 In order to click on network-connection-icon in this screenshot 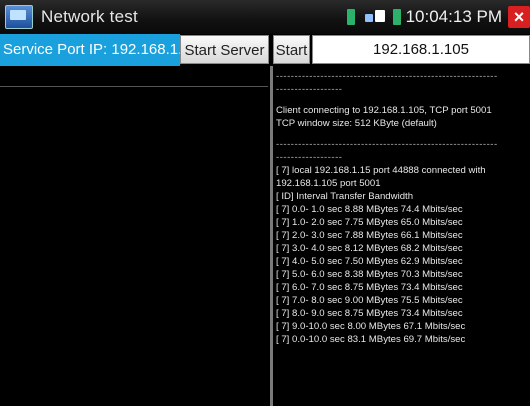, I will do `click(374, 17)`.